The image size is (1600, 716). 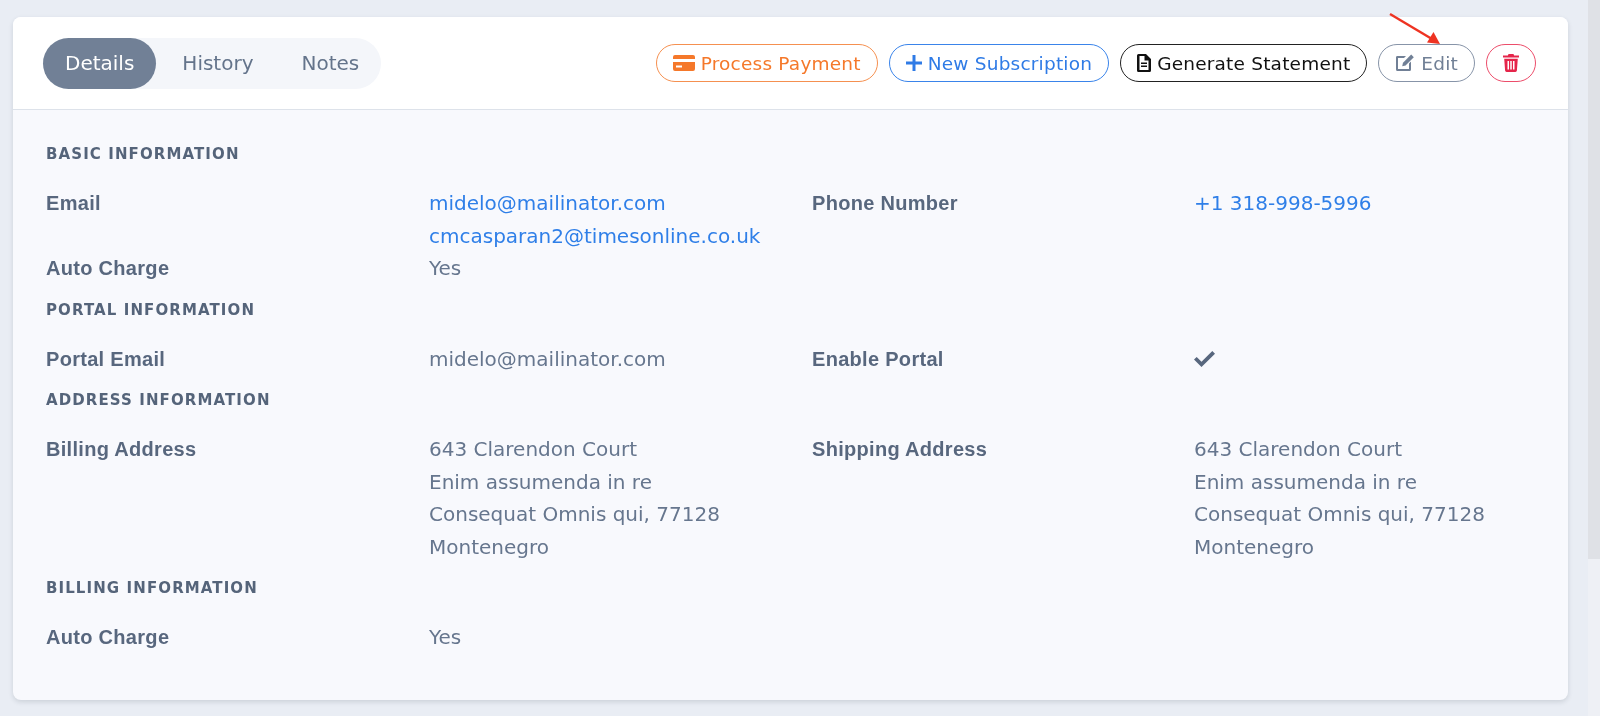 What do you see at coordinates (547, 359) in the screenshot?
I see `field-value: midelo@mailinator.com` at bounding box center [547, 359].